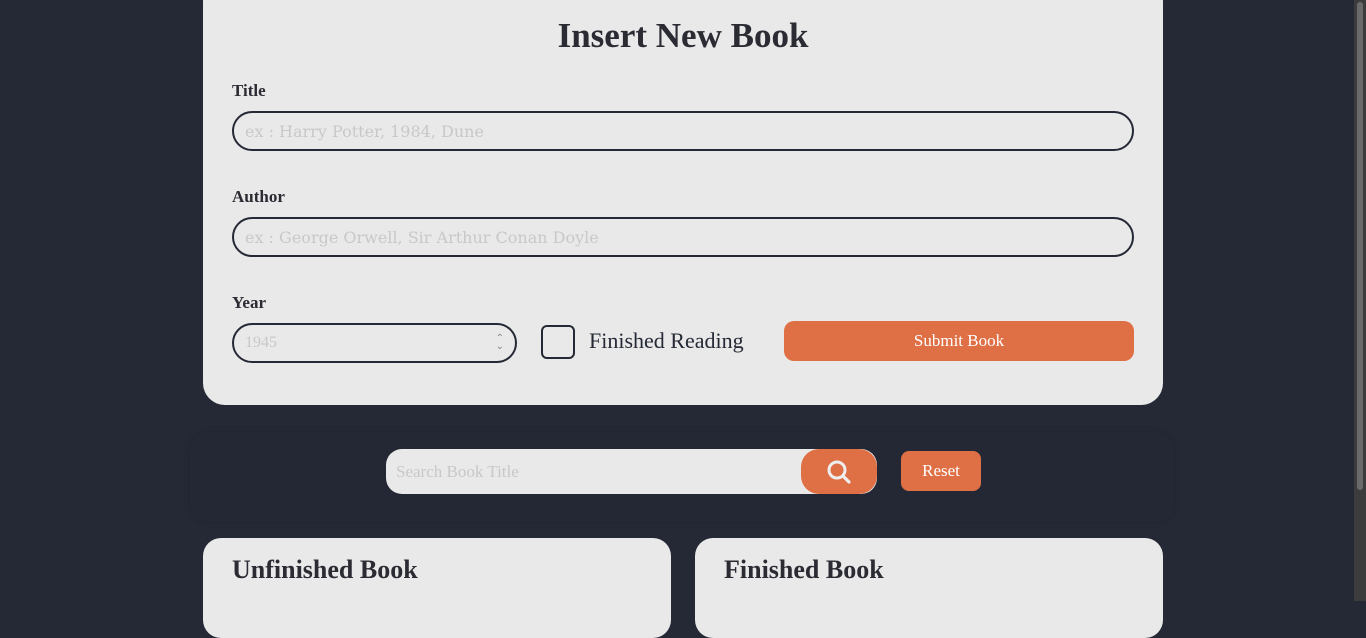 This screenshot has width=1366, height=638. Describe the element at coordinates (683, 131) in the screenshot. I see `title-input` at that location.